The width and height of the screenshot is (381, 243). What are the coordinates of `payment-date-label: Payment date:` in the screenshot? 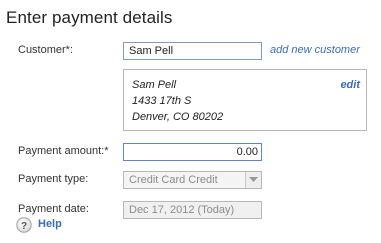 It's located at (53, 209).